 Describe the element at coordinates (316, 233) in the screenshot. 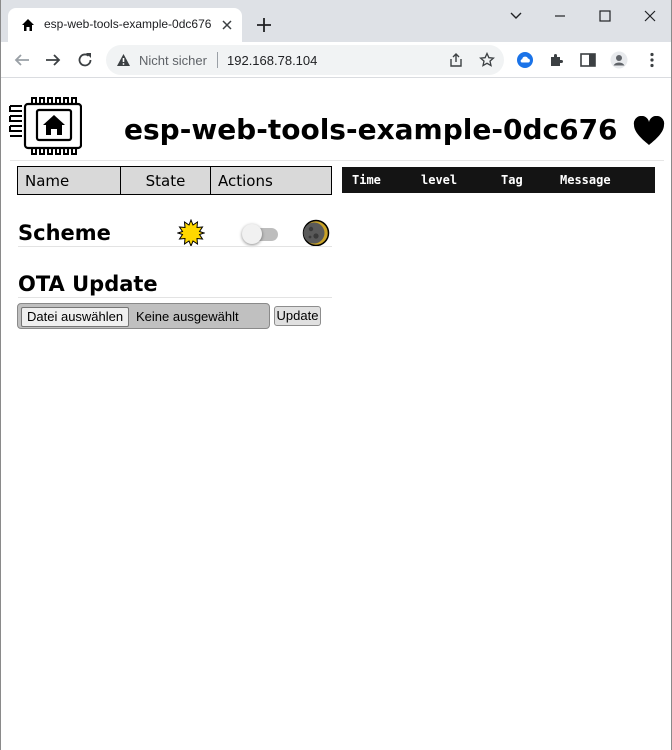

I see `moon-icon` at that location.